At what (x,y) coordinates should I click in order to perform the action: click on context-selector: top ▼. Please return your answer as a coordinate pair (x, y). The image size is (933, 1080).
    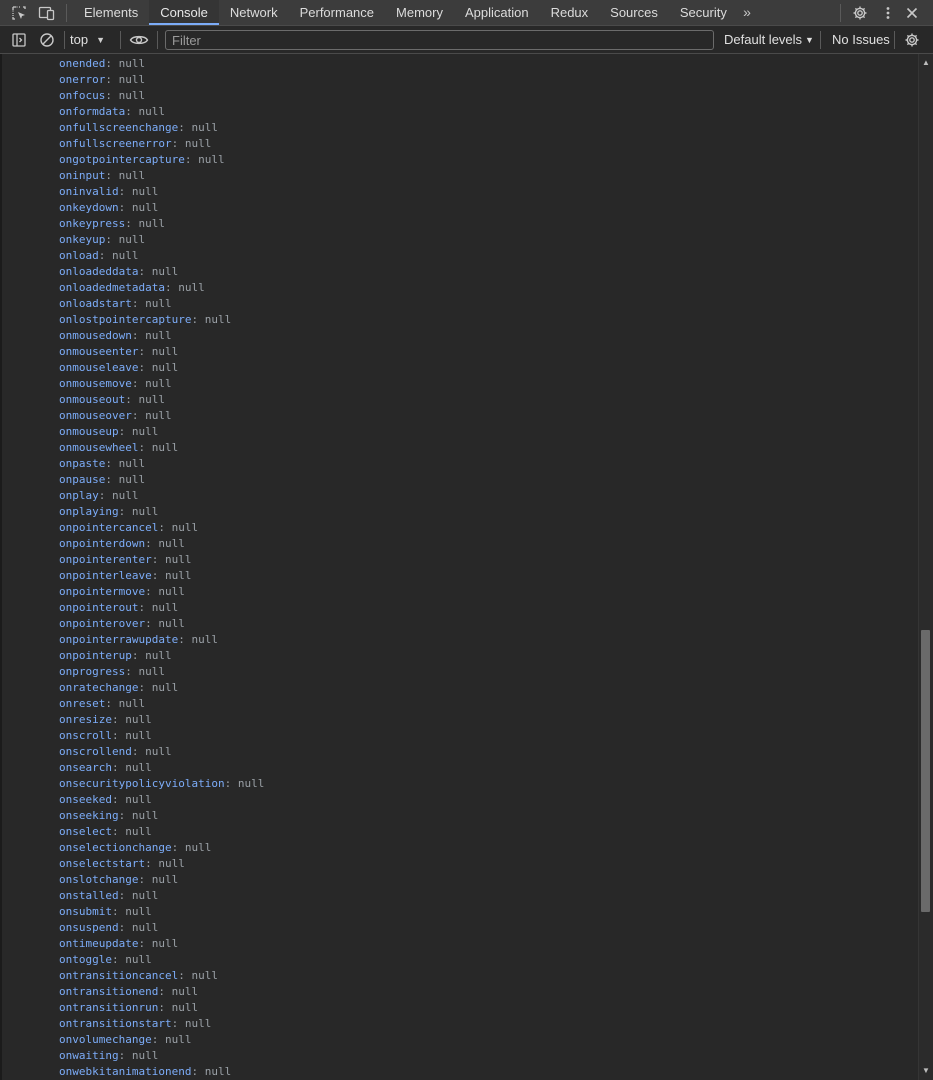
    Looking at the image, I should click on (87, 40).